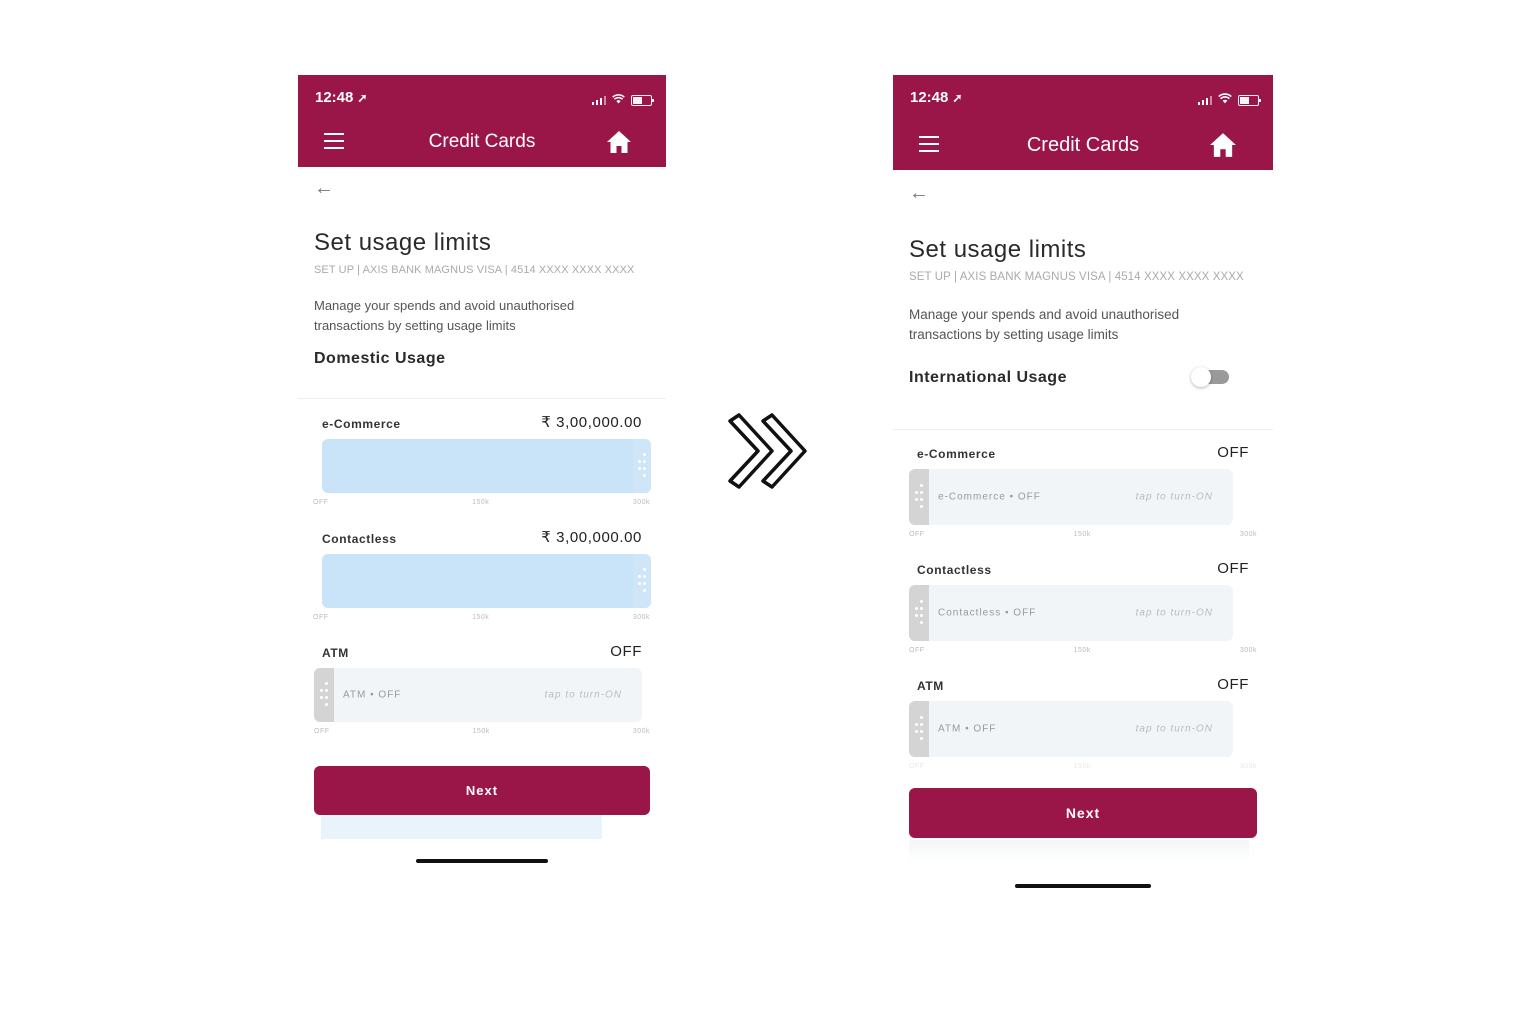 The image size is (1536, 1026). Describe the element at coordinates (987, 613) in the screenshot. I see `slider-state-text: Contactless • OFF` at that location.